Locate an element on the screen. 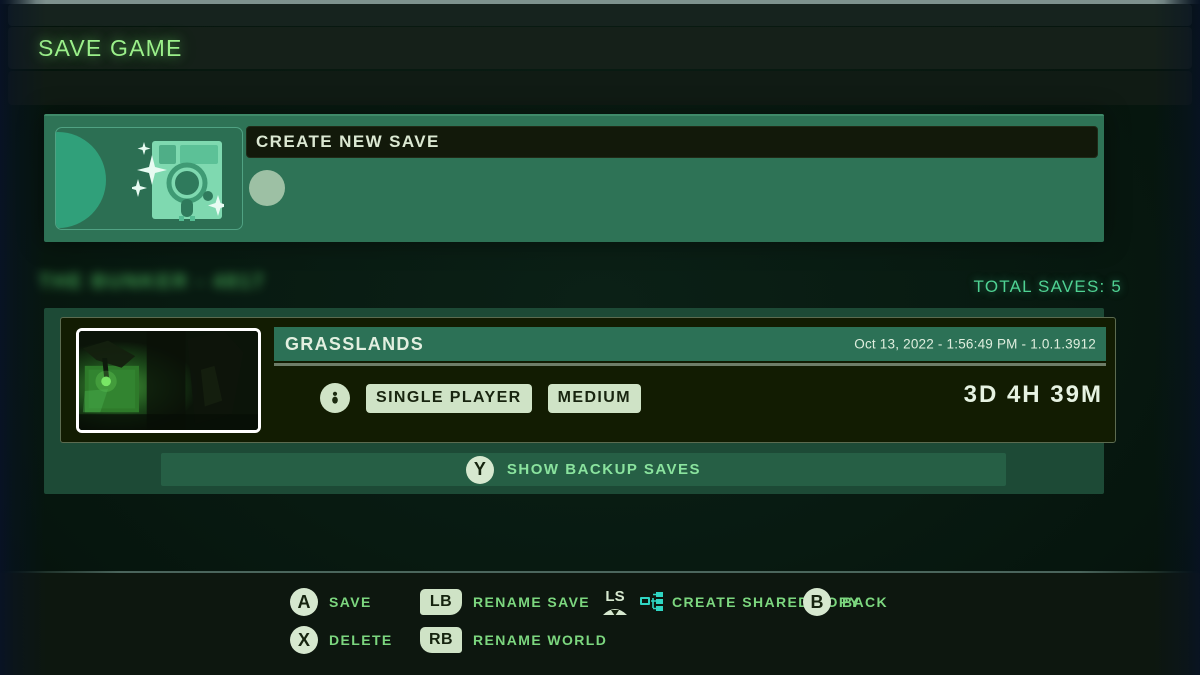 This screenshot has width=1200, height=675. network-share-icon is located at coordinates (652, 602).